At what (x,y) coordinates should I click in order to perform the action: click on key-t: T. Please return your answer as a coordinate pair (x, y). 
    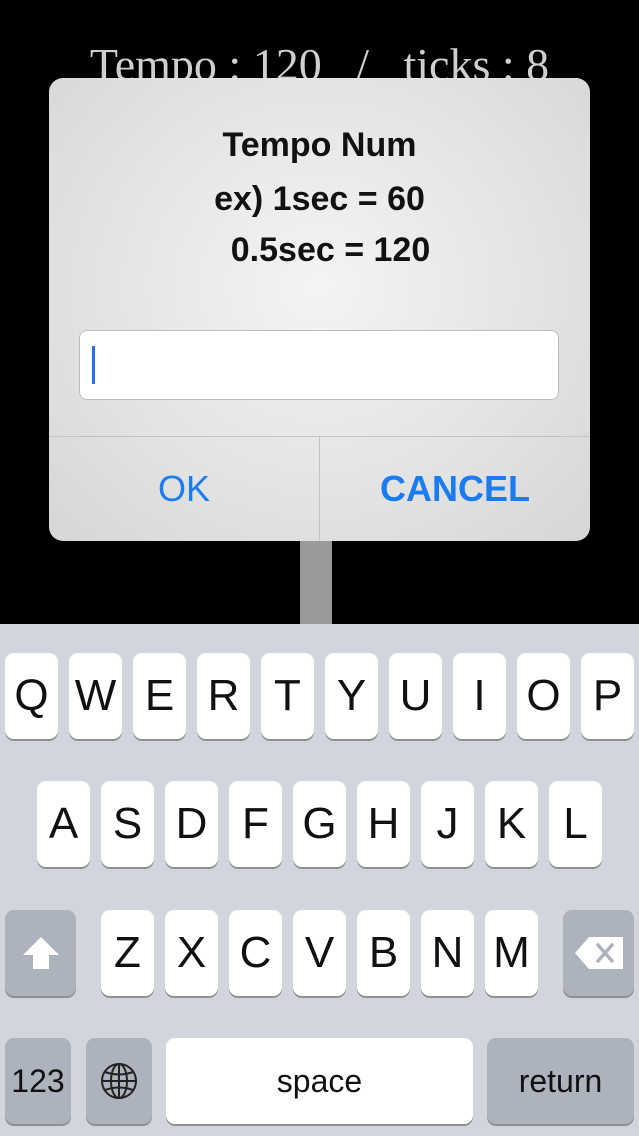
    Looking at the image, I should click on (287, 696).